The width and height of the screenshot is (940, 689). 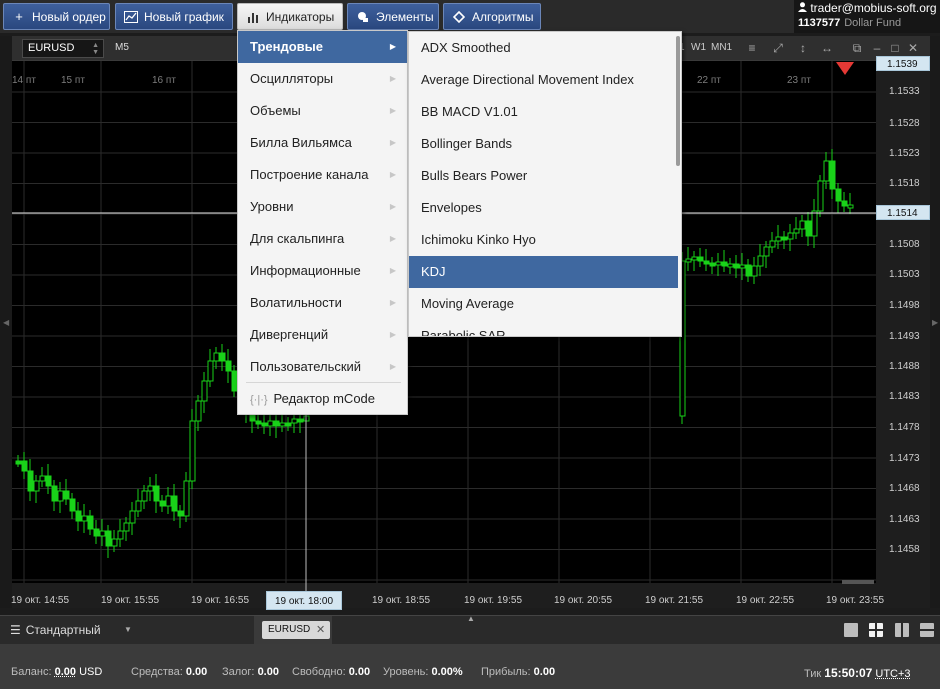 I want to click on left-panel-toggle: ◀, so click(x=6, y=322).